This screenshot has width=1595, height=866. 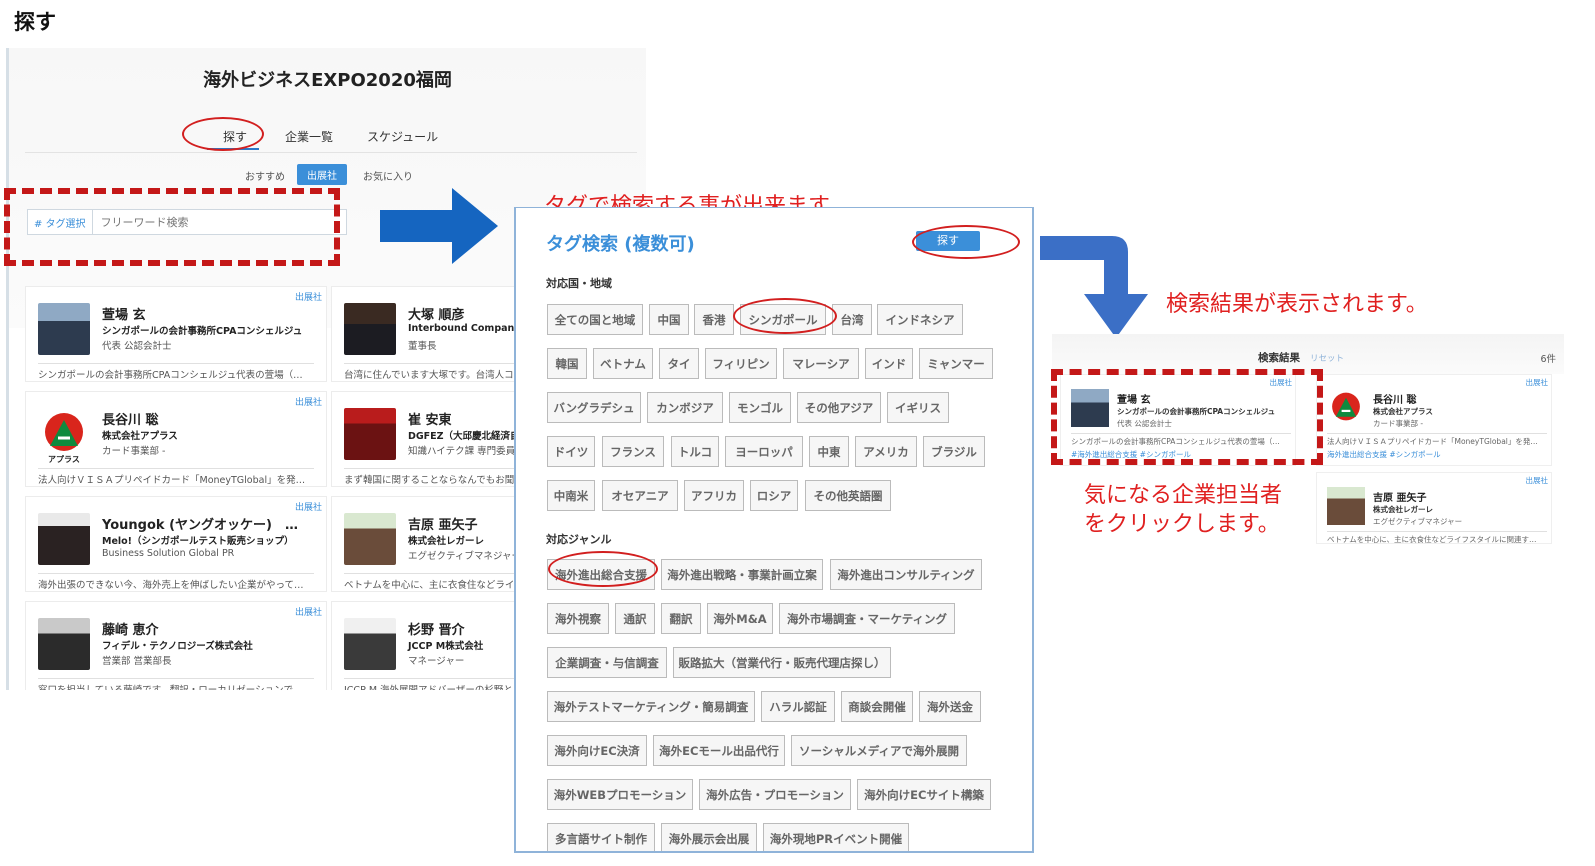 What do you see at coordinates (719, 750) in the screenshot?
I see `tag-chip: 海外ECモール出品代行` at bounding box center [719, 750].